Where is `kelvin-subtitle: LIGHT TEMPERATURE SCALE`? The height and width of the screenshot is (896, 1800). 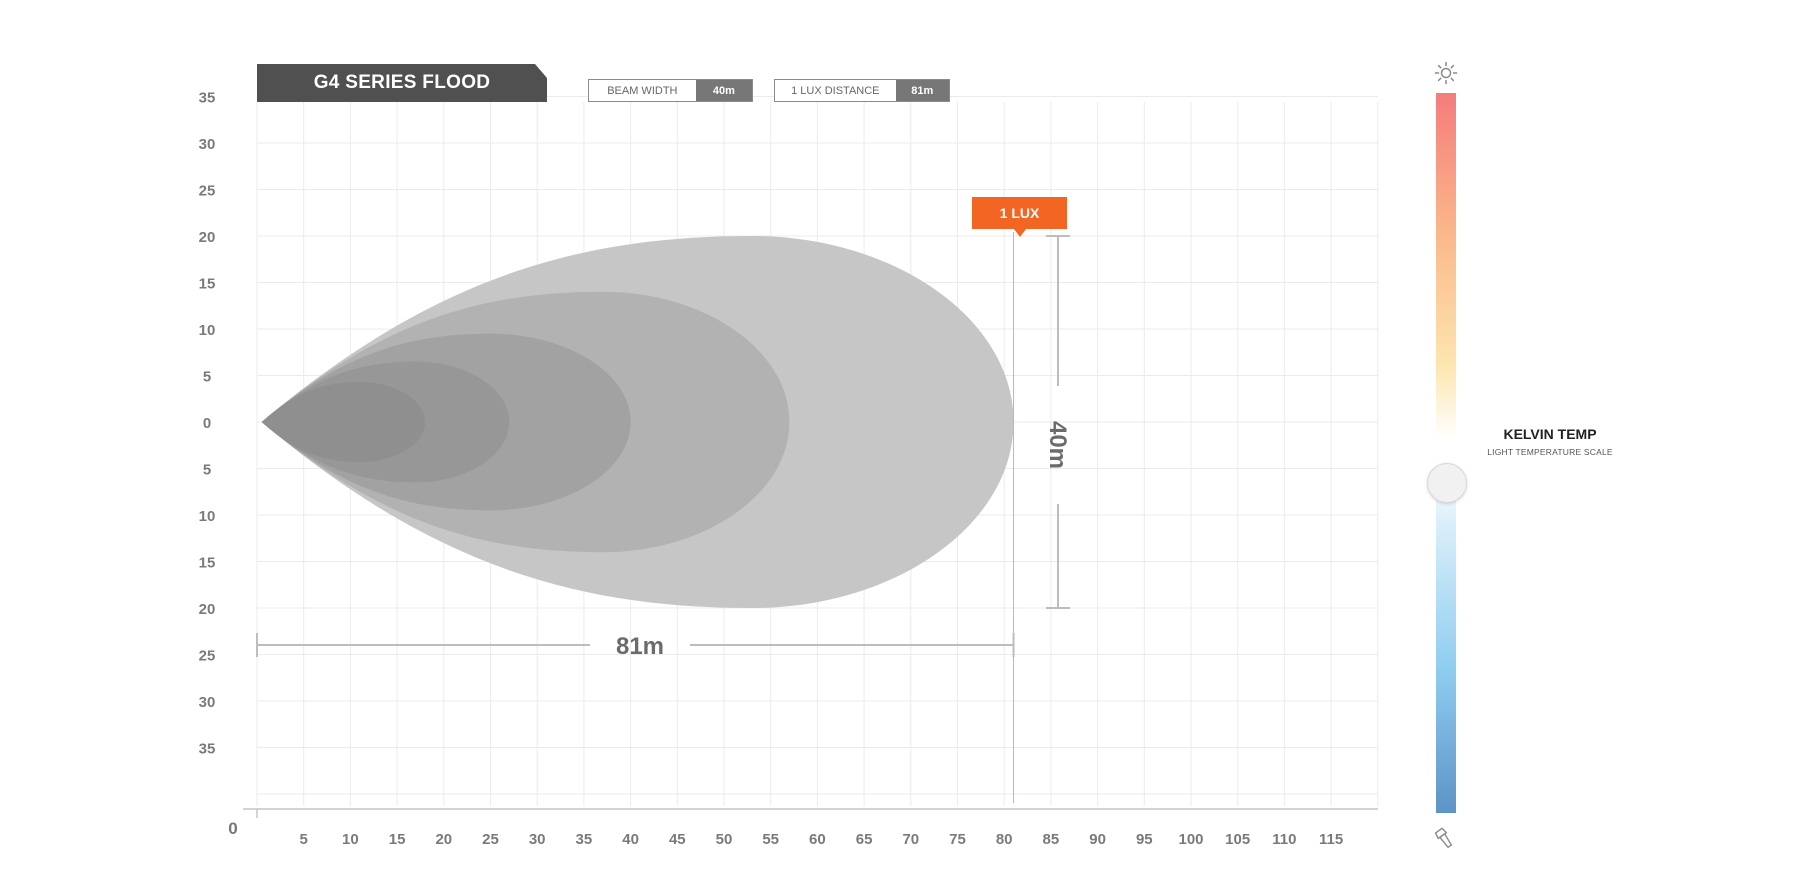
kelvin-subtitle: LIGHT TEMPERATURE SCALE is located at coordinates (1550, 452).